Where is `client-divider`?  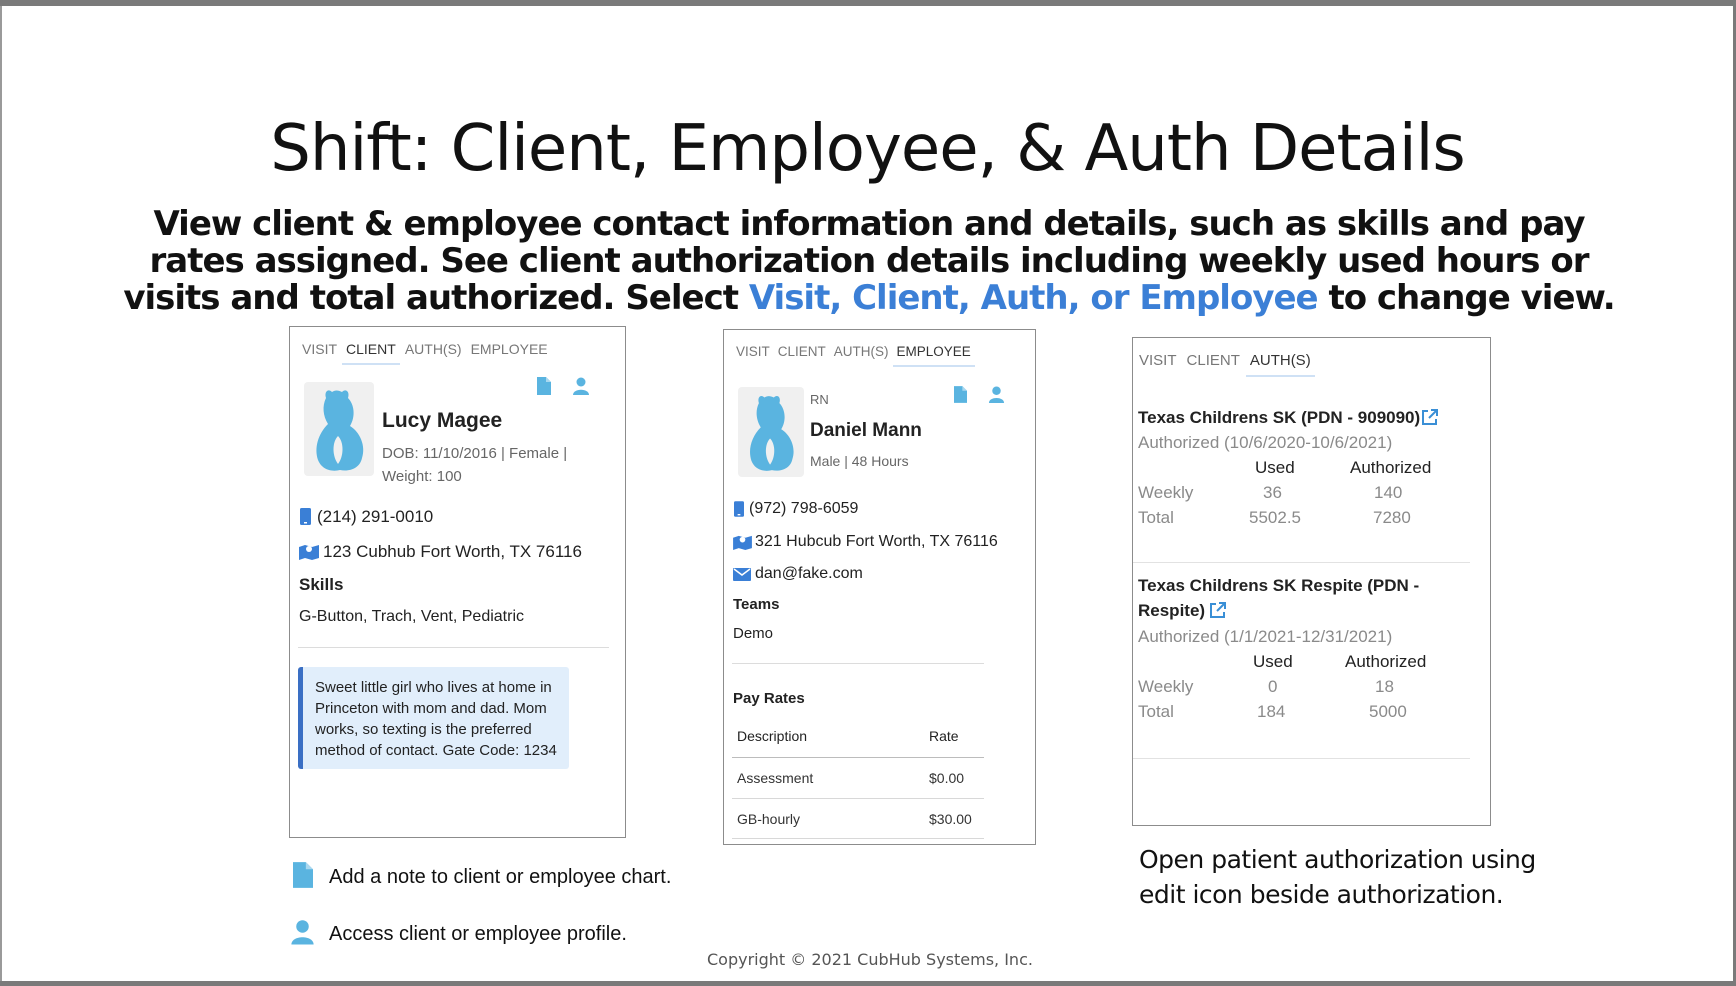
client-divider is located at coordinates (453, 647).